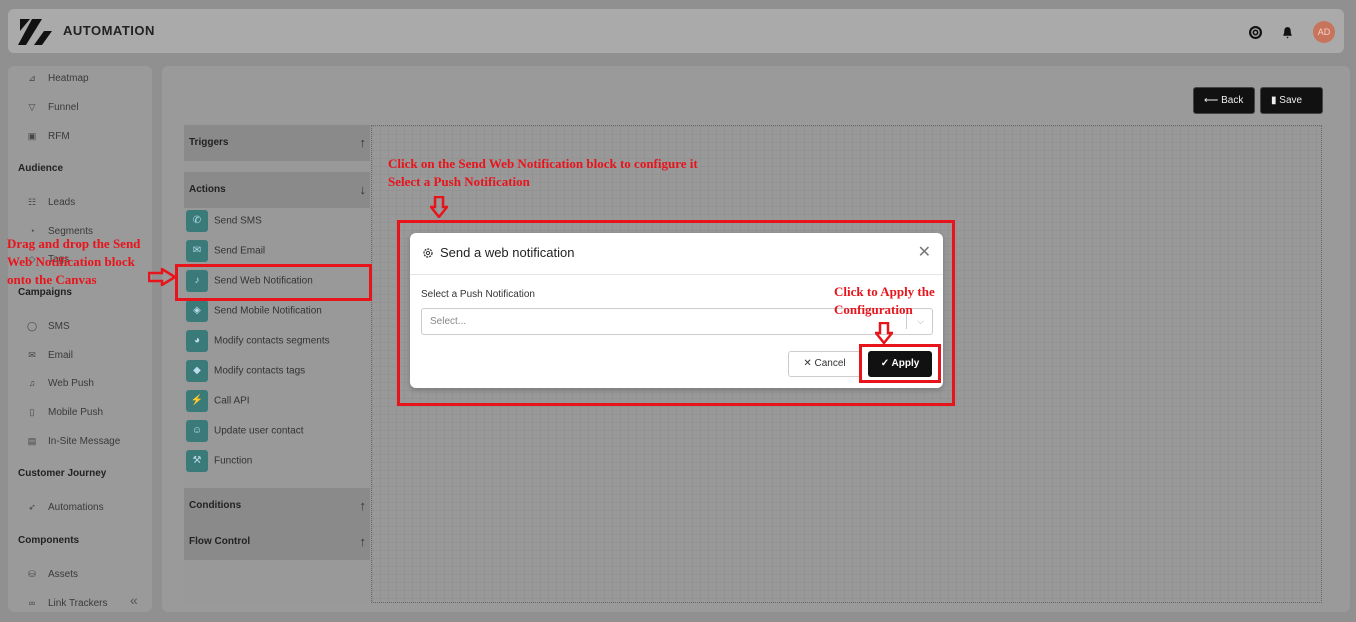  What do you see at coordinates (197, 221) in the screenshot?
I see `sms-icon: ✆` at bounding box center [197, 221].